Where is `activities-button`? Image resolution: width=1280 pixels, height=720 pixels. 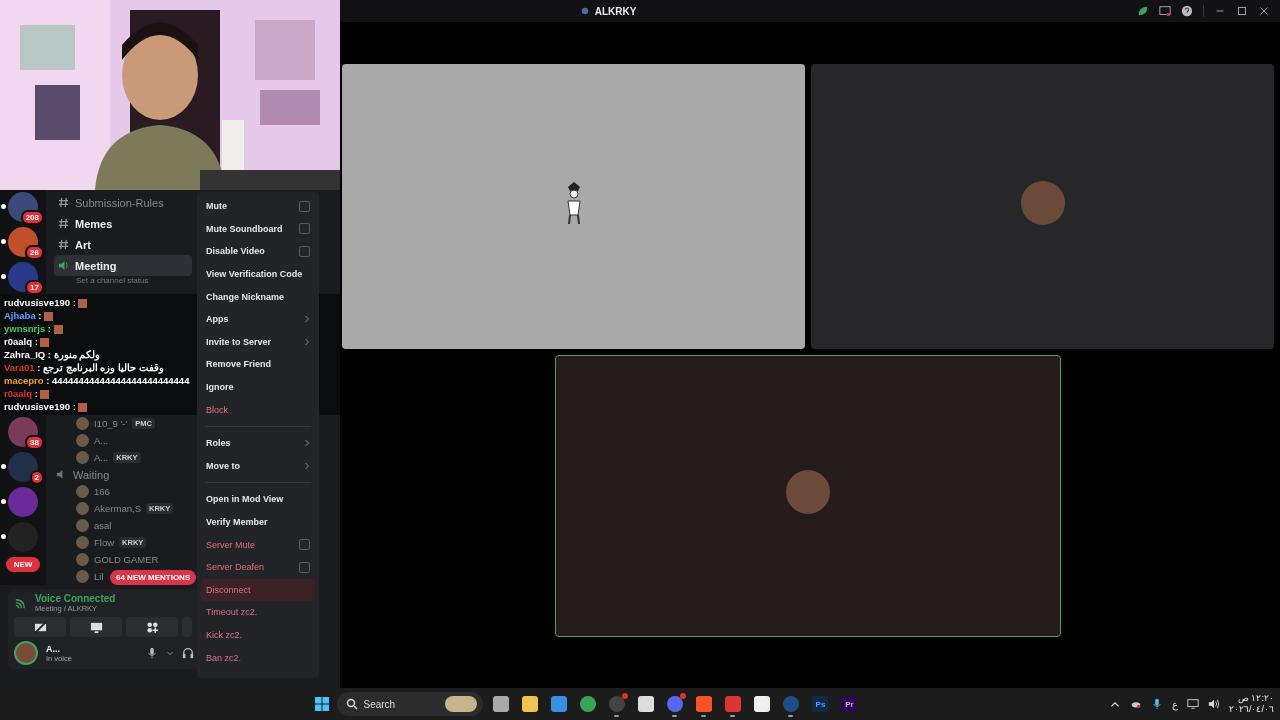
activities-button is located at coordinates (152, 627).